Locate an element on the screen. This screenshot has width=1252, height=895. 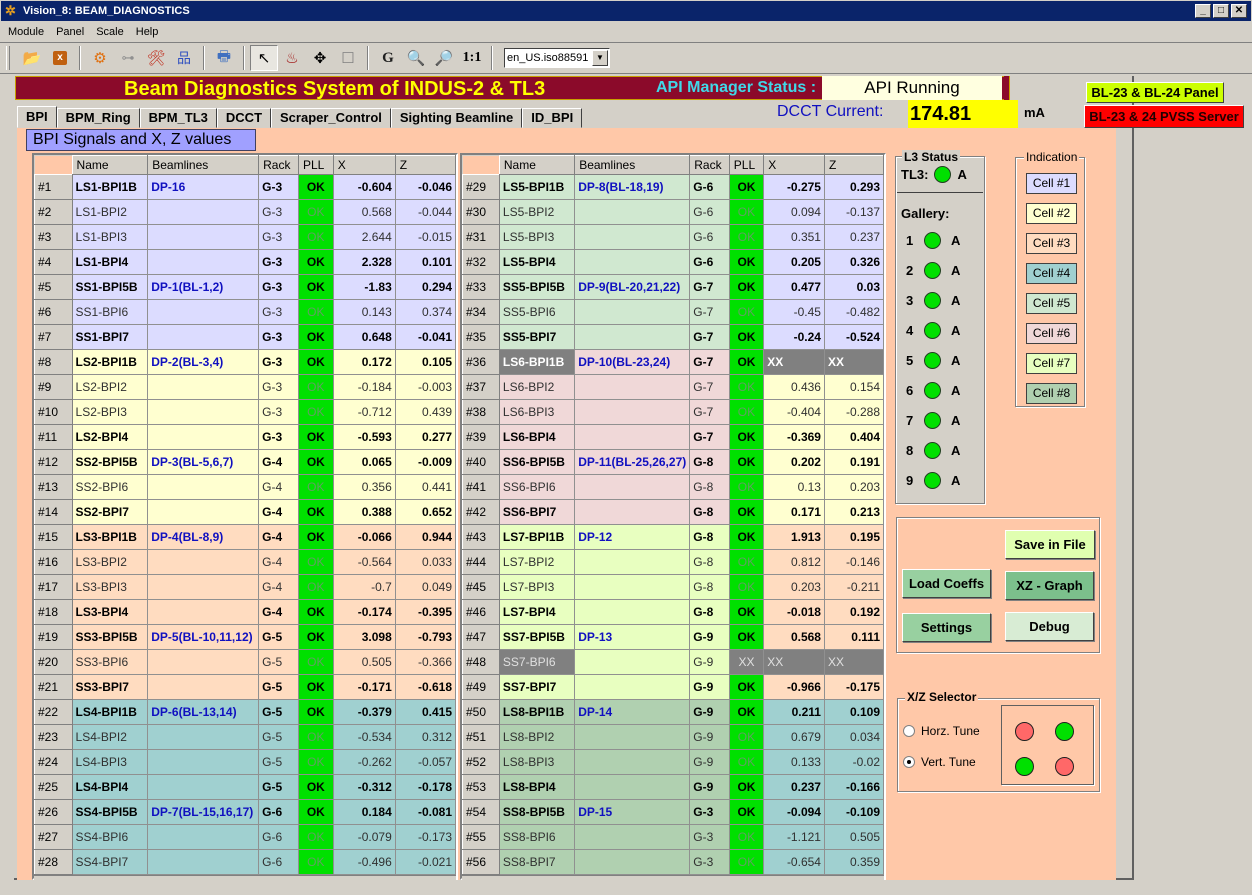
row-index-button: #18 is located at coordinates (53, 612).